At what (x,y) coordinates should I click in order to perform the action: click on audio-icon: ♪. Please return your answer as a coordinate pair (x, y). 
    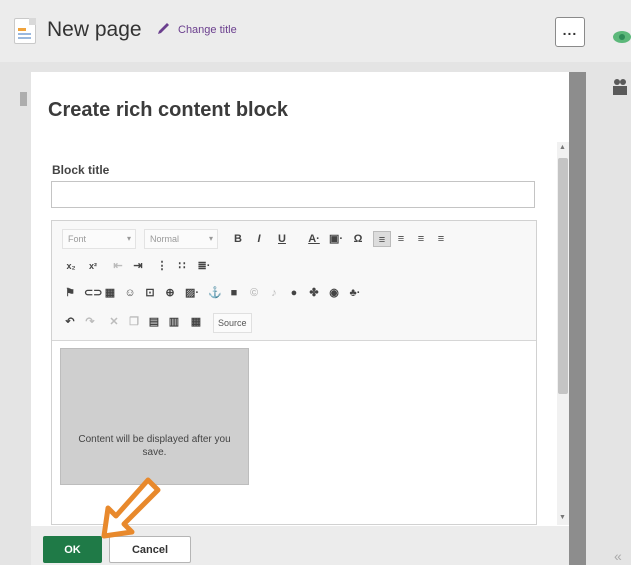
    Looking at the image, I should click on (274, 293).